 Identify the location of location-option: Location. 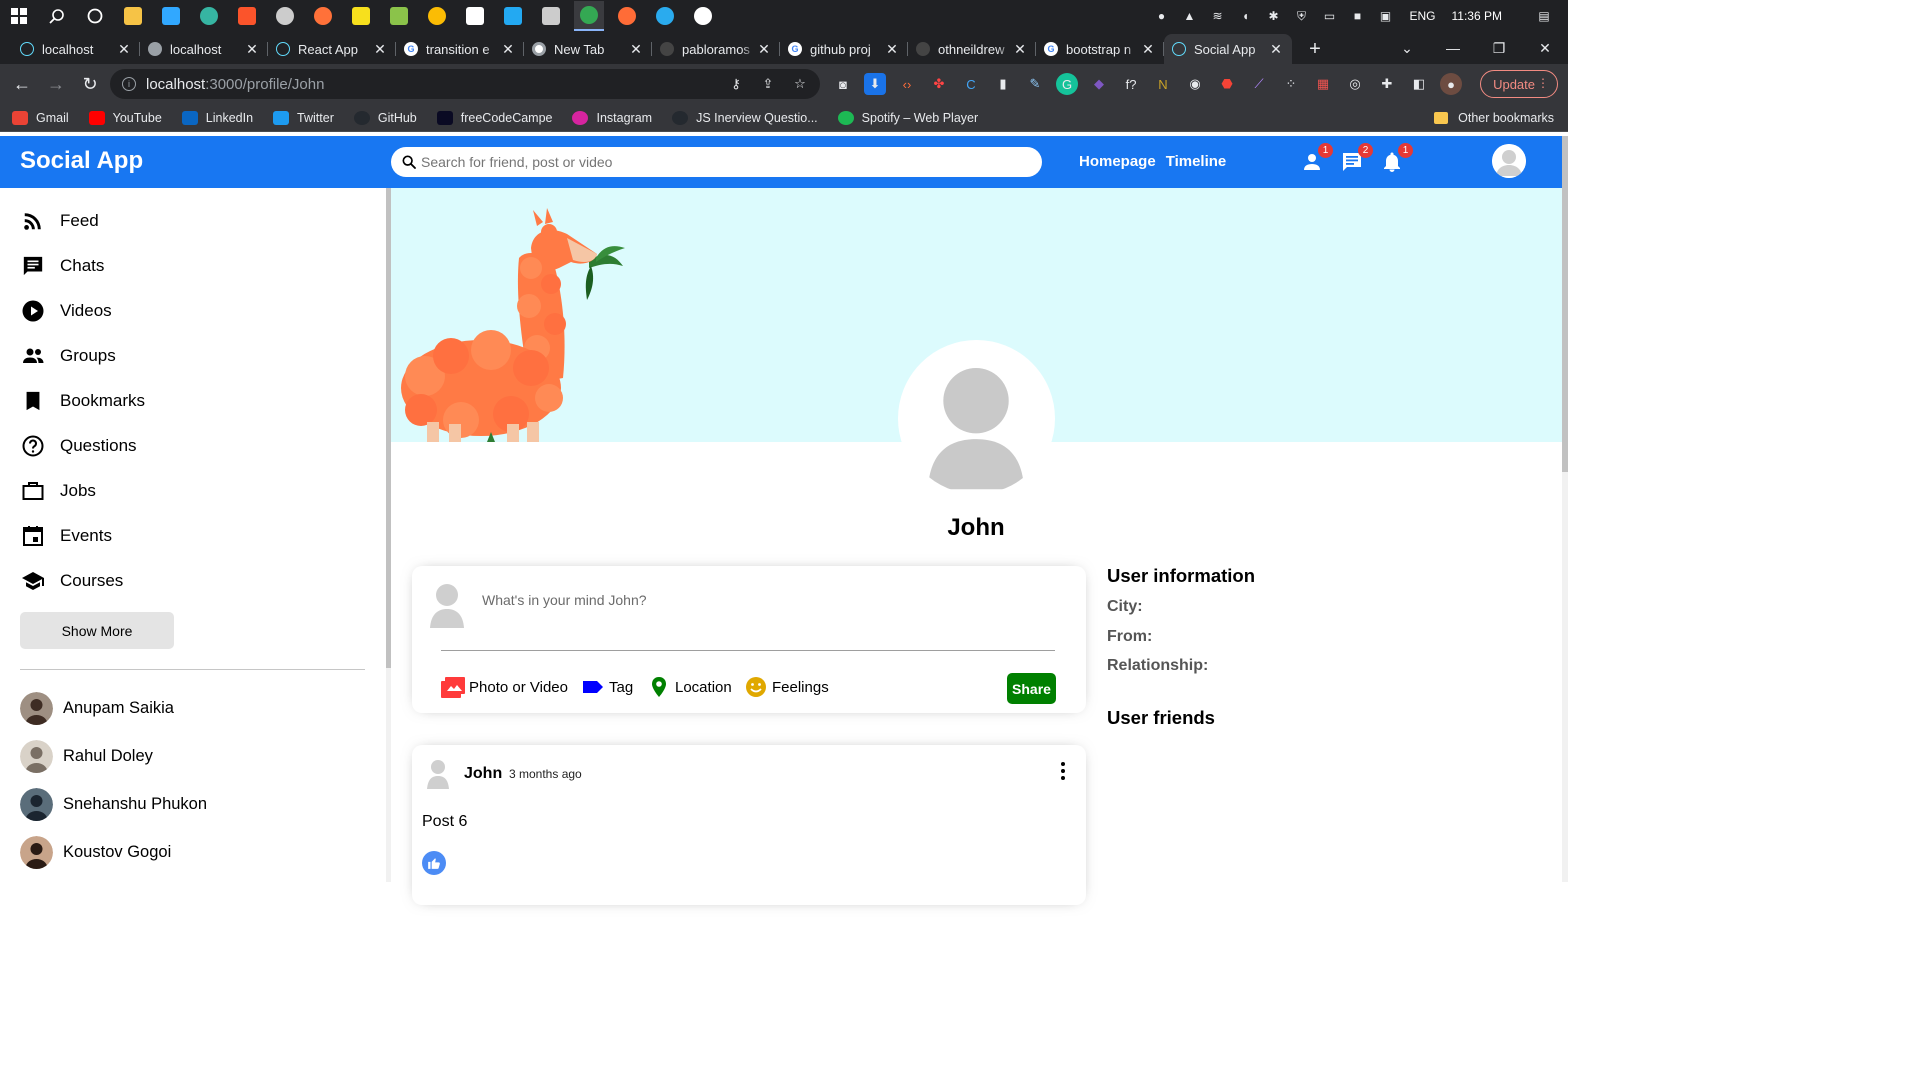
(689, 687).